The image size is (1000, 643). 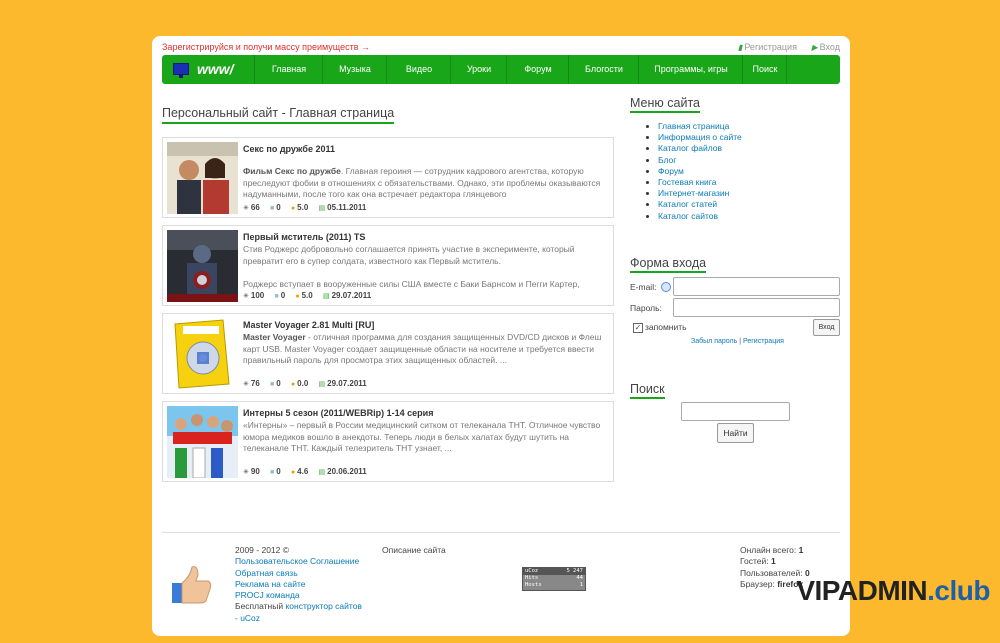 I want to click on ucoz-counter: uCoz 5 247 Hits 44 Hosts 1, so click(x=554, y=579).